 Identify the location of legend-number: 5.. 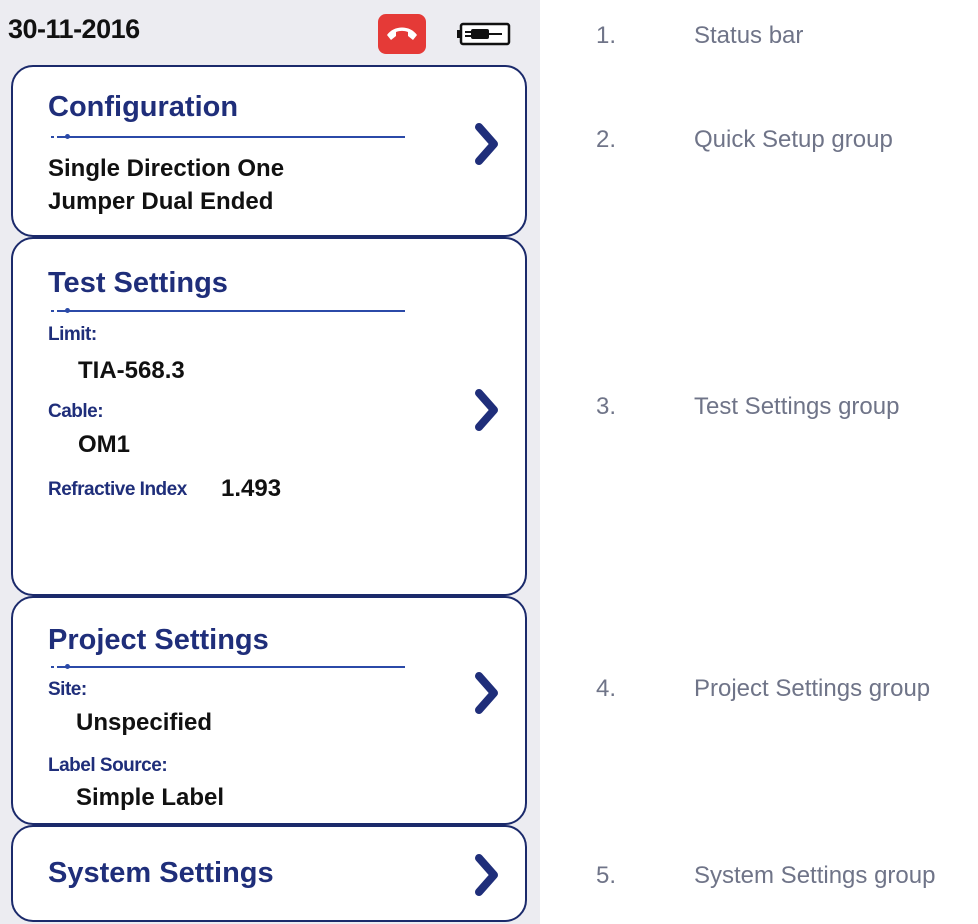
(606, 875).